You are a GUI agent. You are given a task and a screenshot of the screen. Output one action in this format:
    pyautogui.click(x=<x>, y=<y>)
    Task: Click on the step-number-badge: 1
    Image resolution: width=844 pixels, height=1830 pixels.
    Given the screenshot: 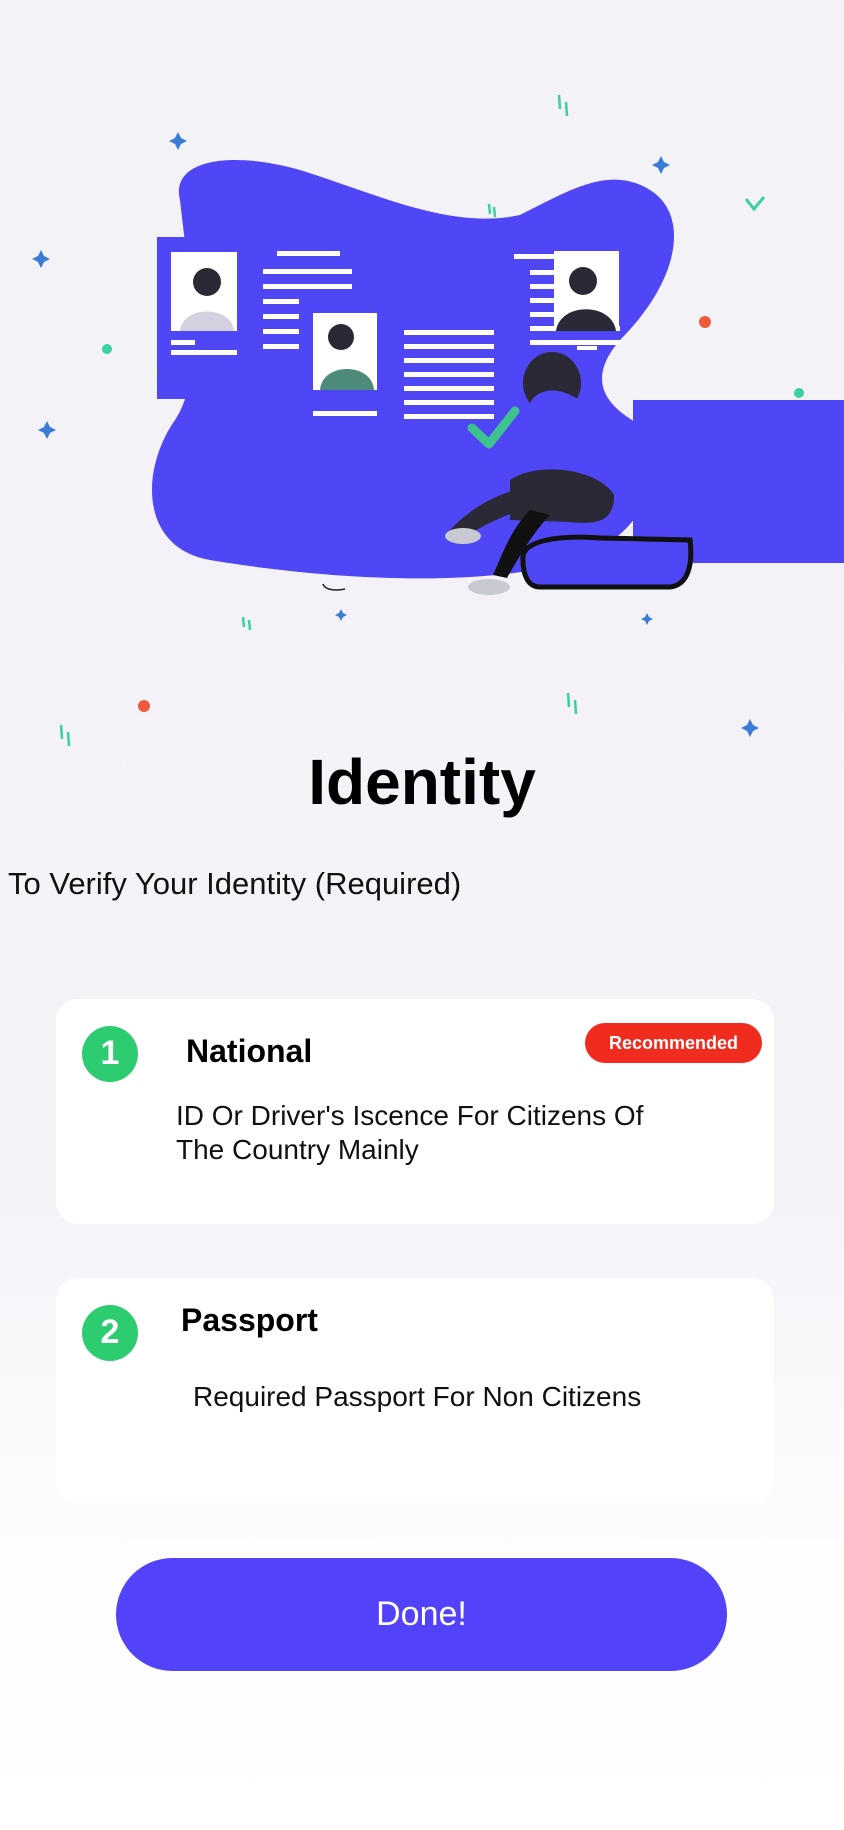 What is the action you would take?
    pyautogui.click(x=110, y=1054)
    